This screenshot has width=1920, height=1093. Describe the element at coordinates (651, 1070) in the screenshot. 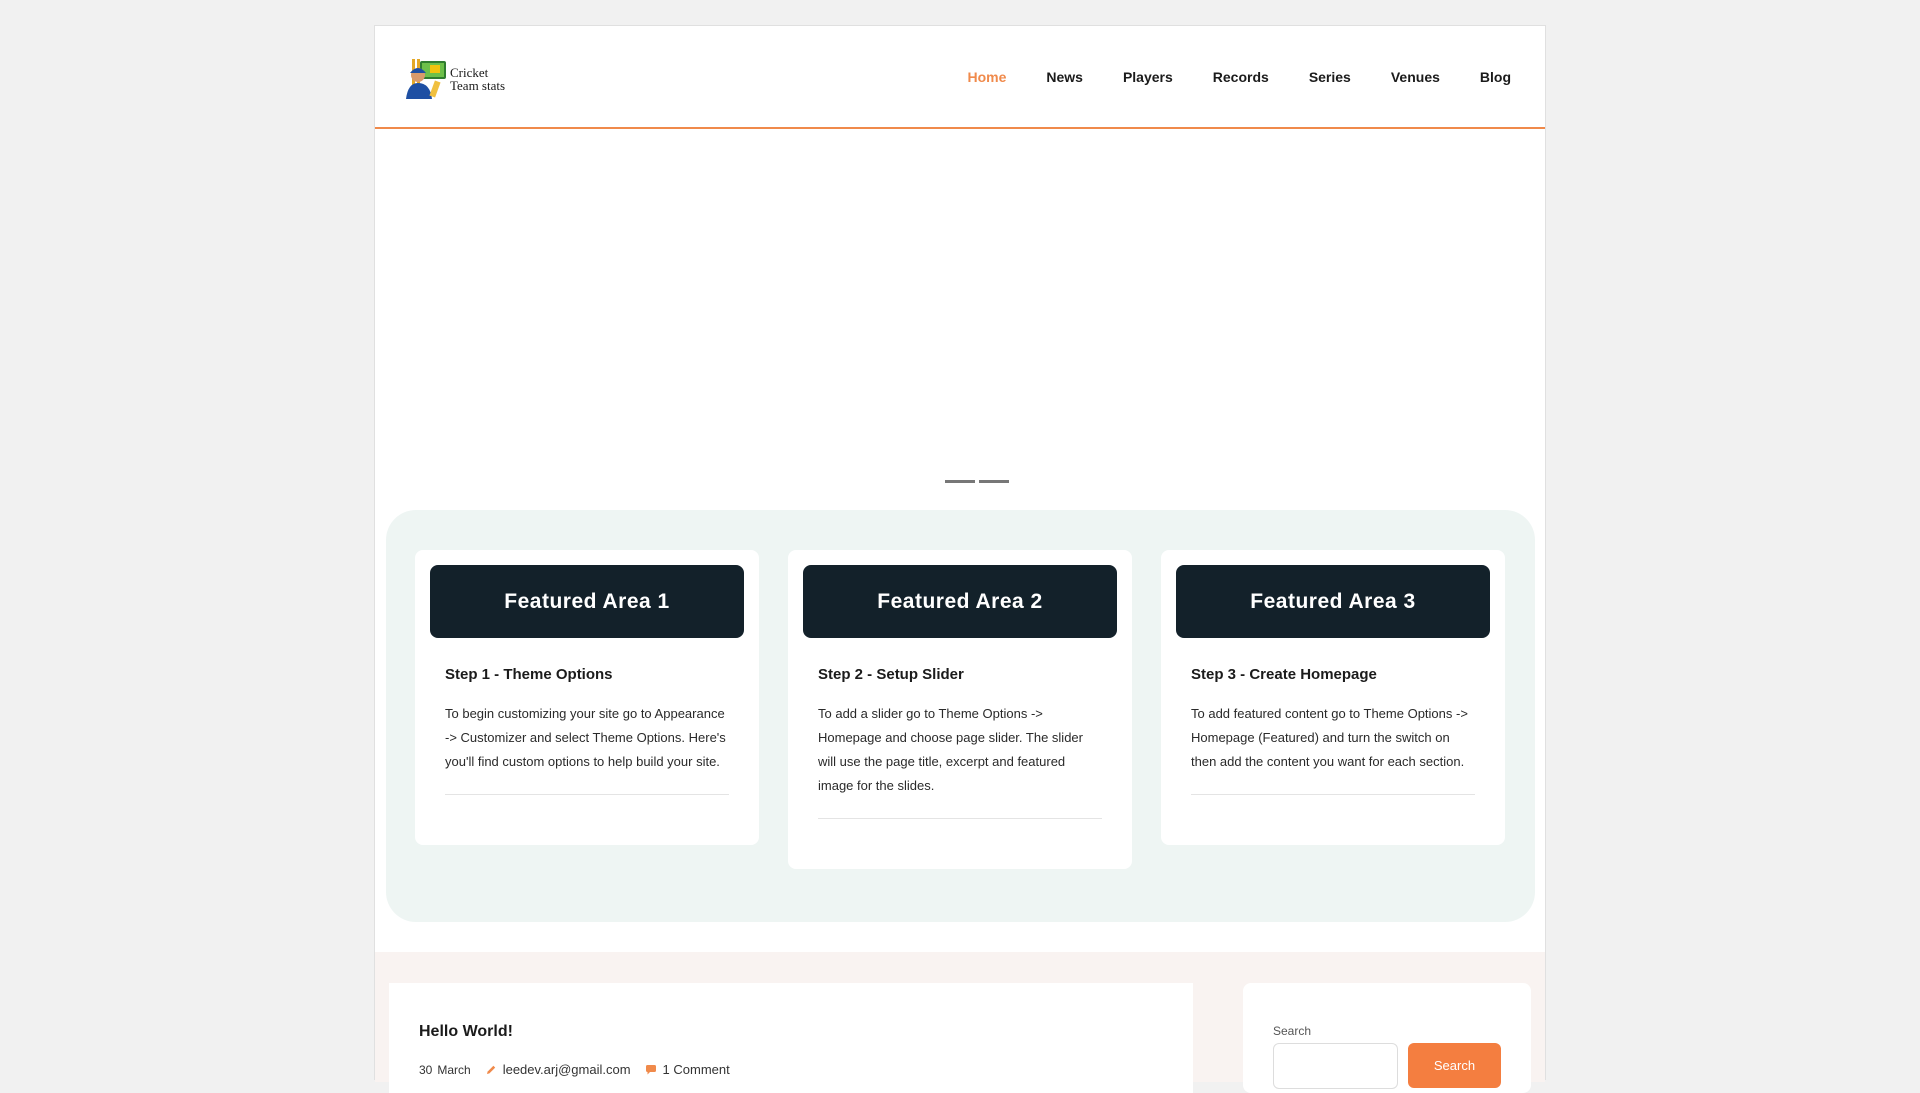

I see `speech-bubble-icon` at that location.